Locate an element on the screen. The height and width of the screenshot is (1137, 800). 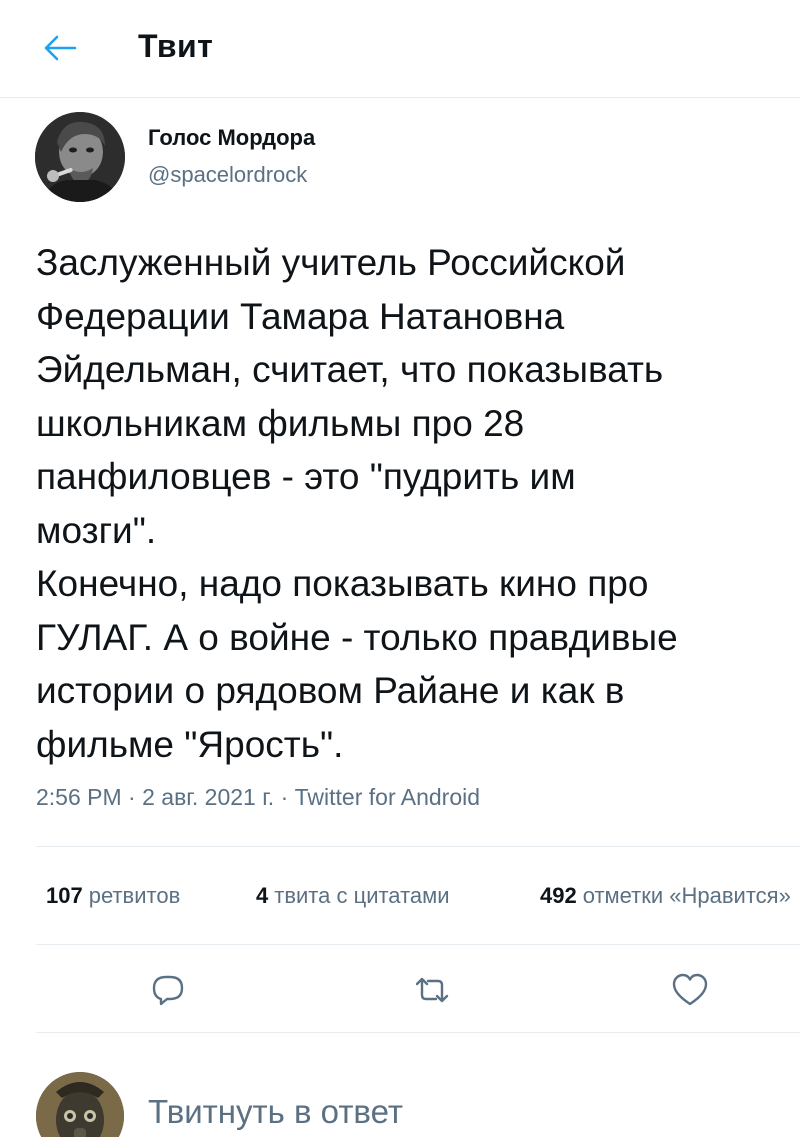
user-avatar is located at coordinates (80, 1104).